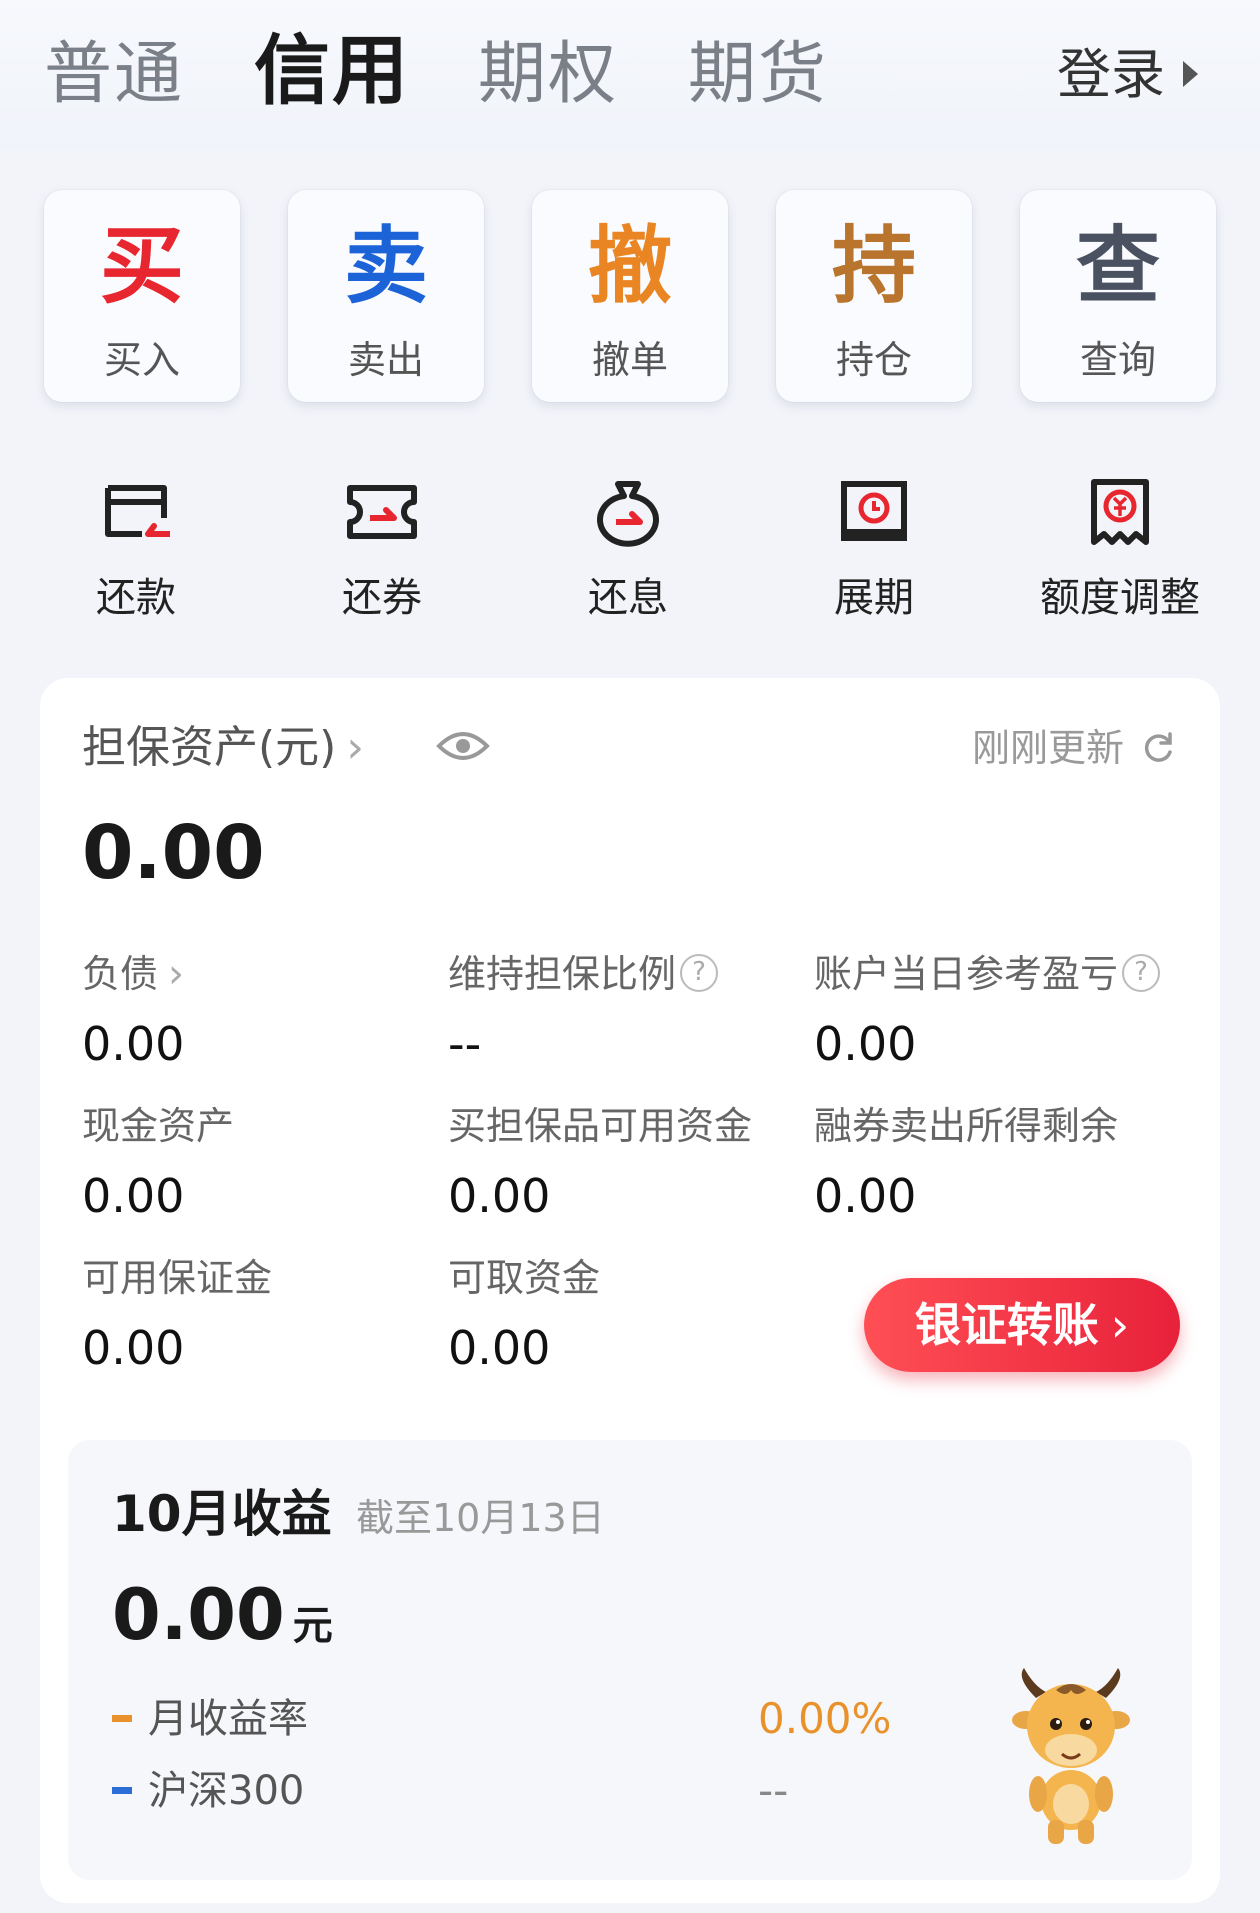  Describe the element at coordinates (312, 1626) in the screenshot. I see `earnings-unit: 元` at that location.